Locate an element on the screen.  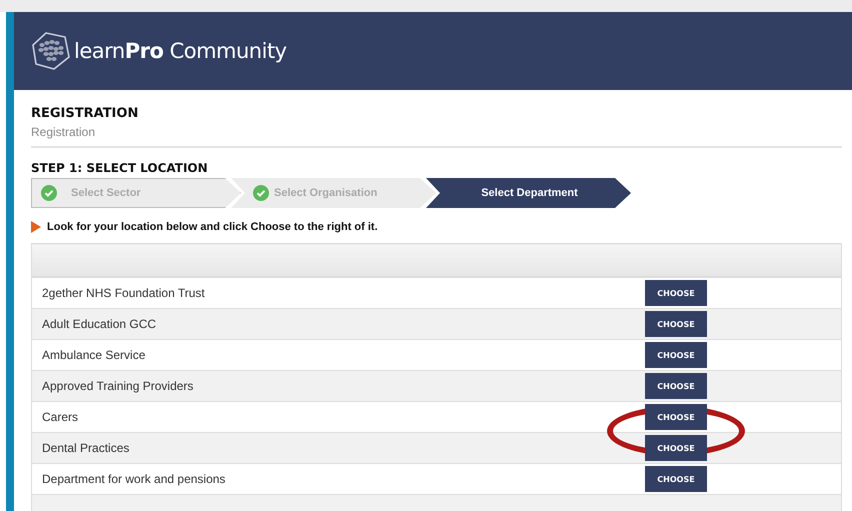
page-title: REGISTRATION is located at coordinates (85, 114).